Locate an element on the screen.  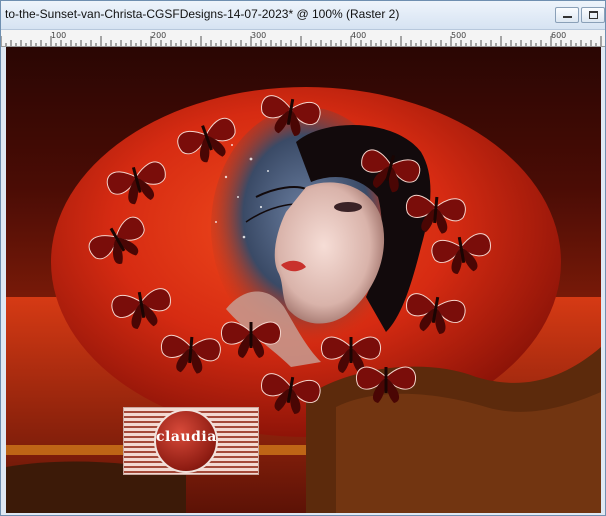
maximize-button is located at coordinates (593, 15).